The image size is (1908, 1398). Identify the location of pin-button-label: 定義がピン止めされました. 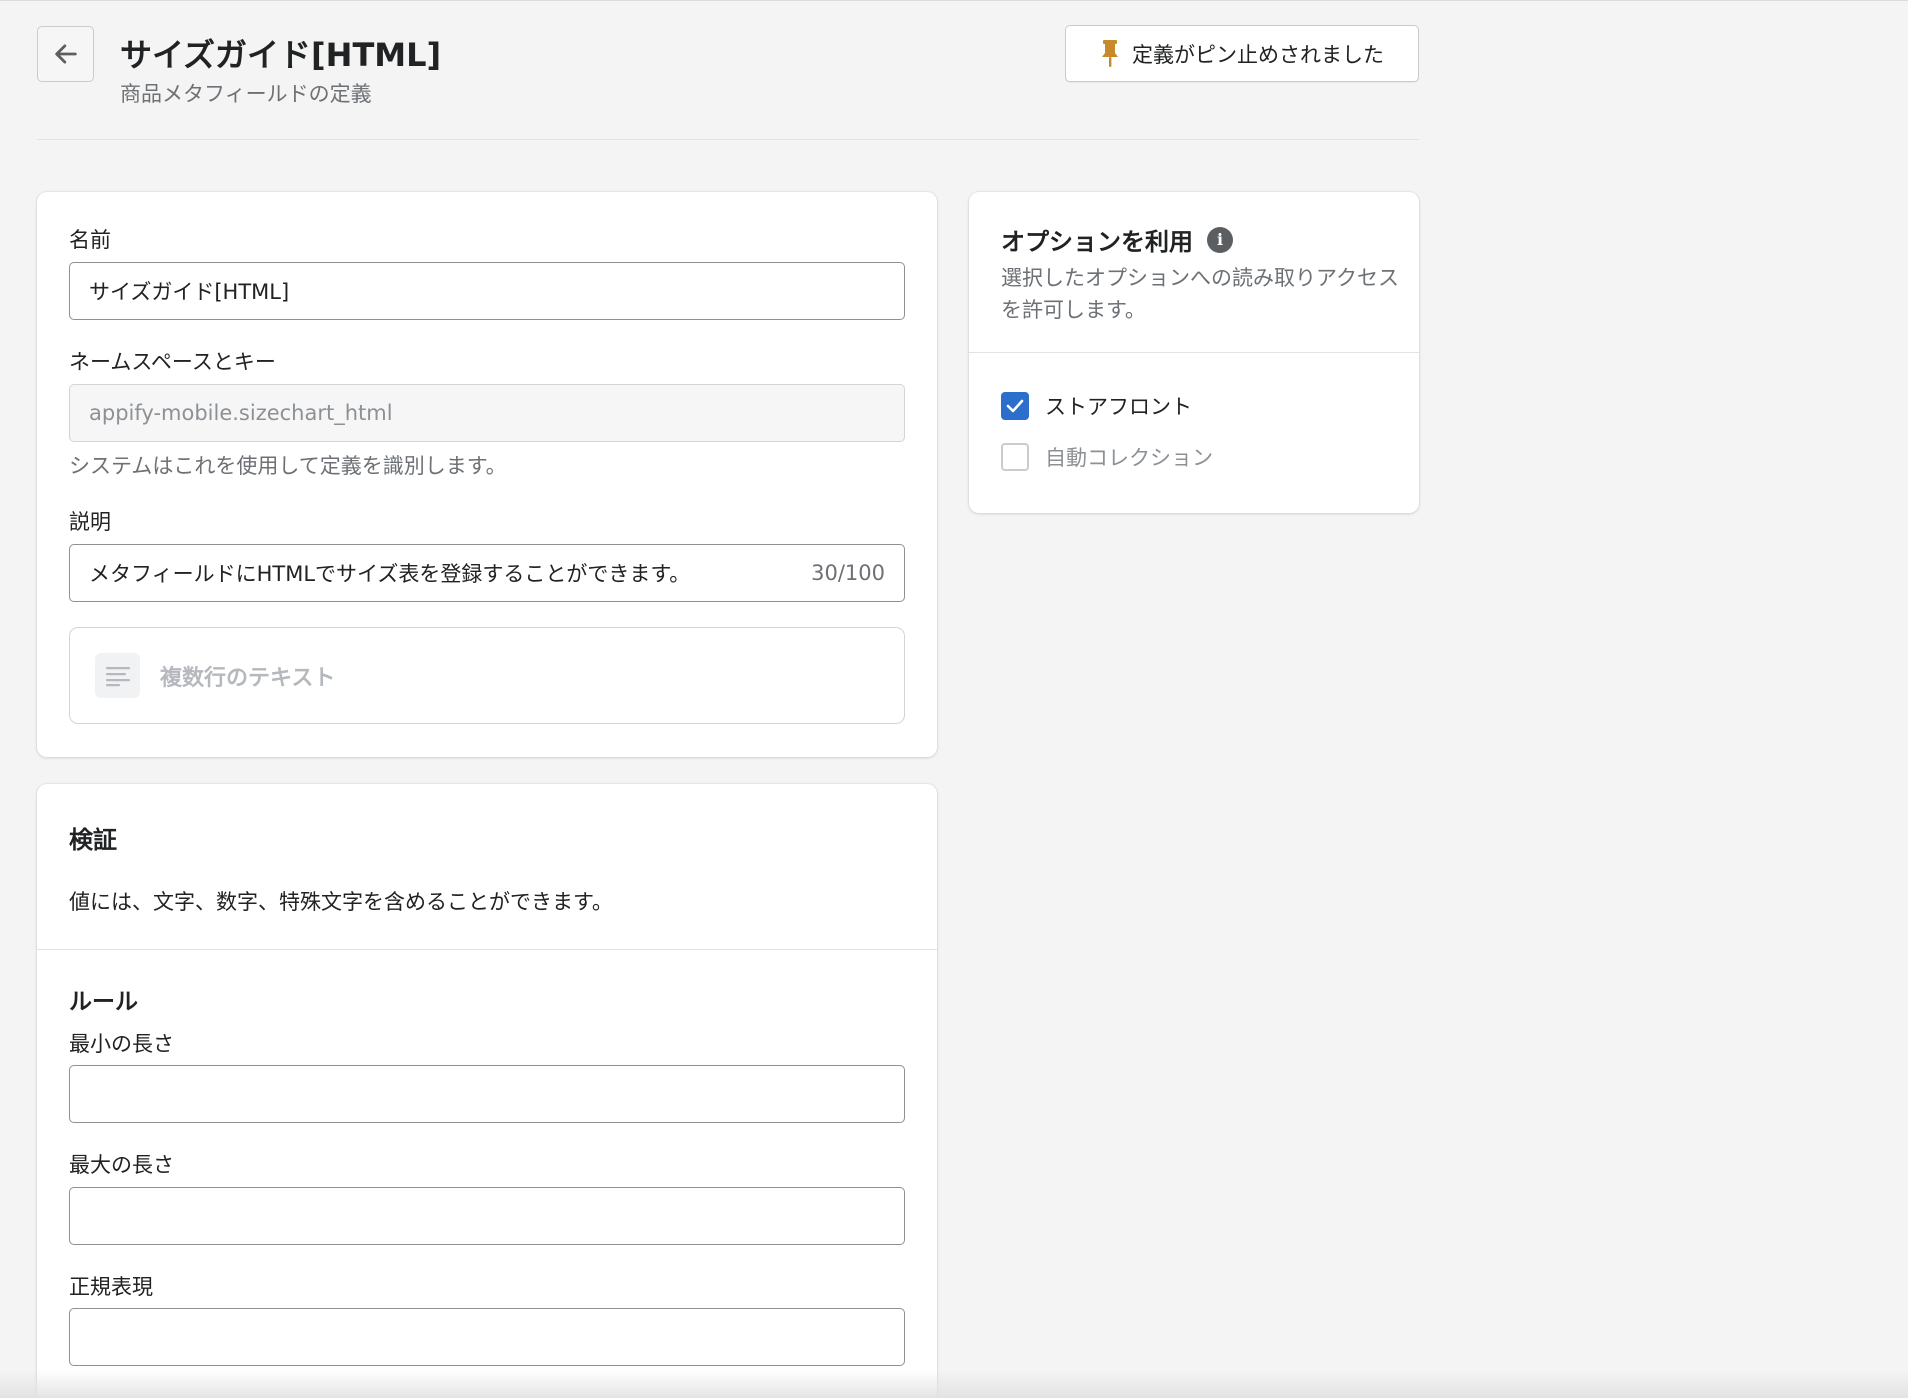
(1258, 54).